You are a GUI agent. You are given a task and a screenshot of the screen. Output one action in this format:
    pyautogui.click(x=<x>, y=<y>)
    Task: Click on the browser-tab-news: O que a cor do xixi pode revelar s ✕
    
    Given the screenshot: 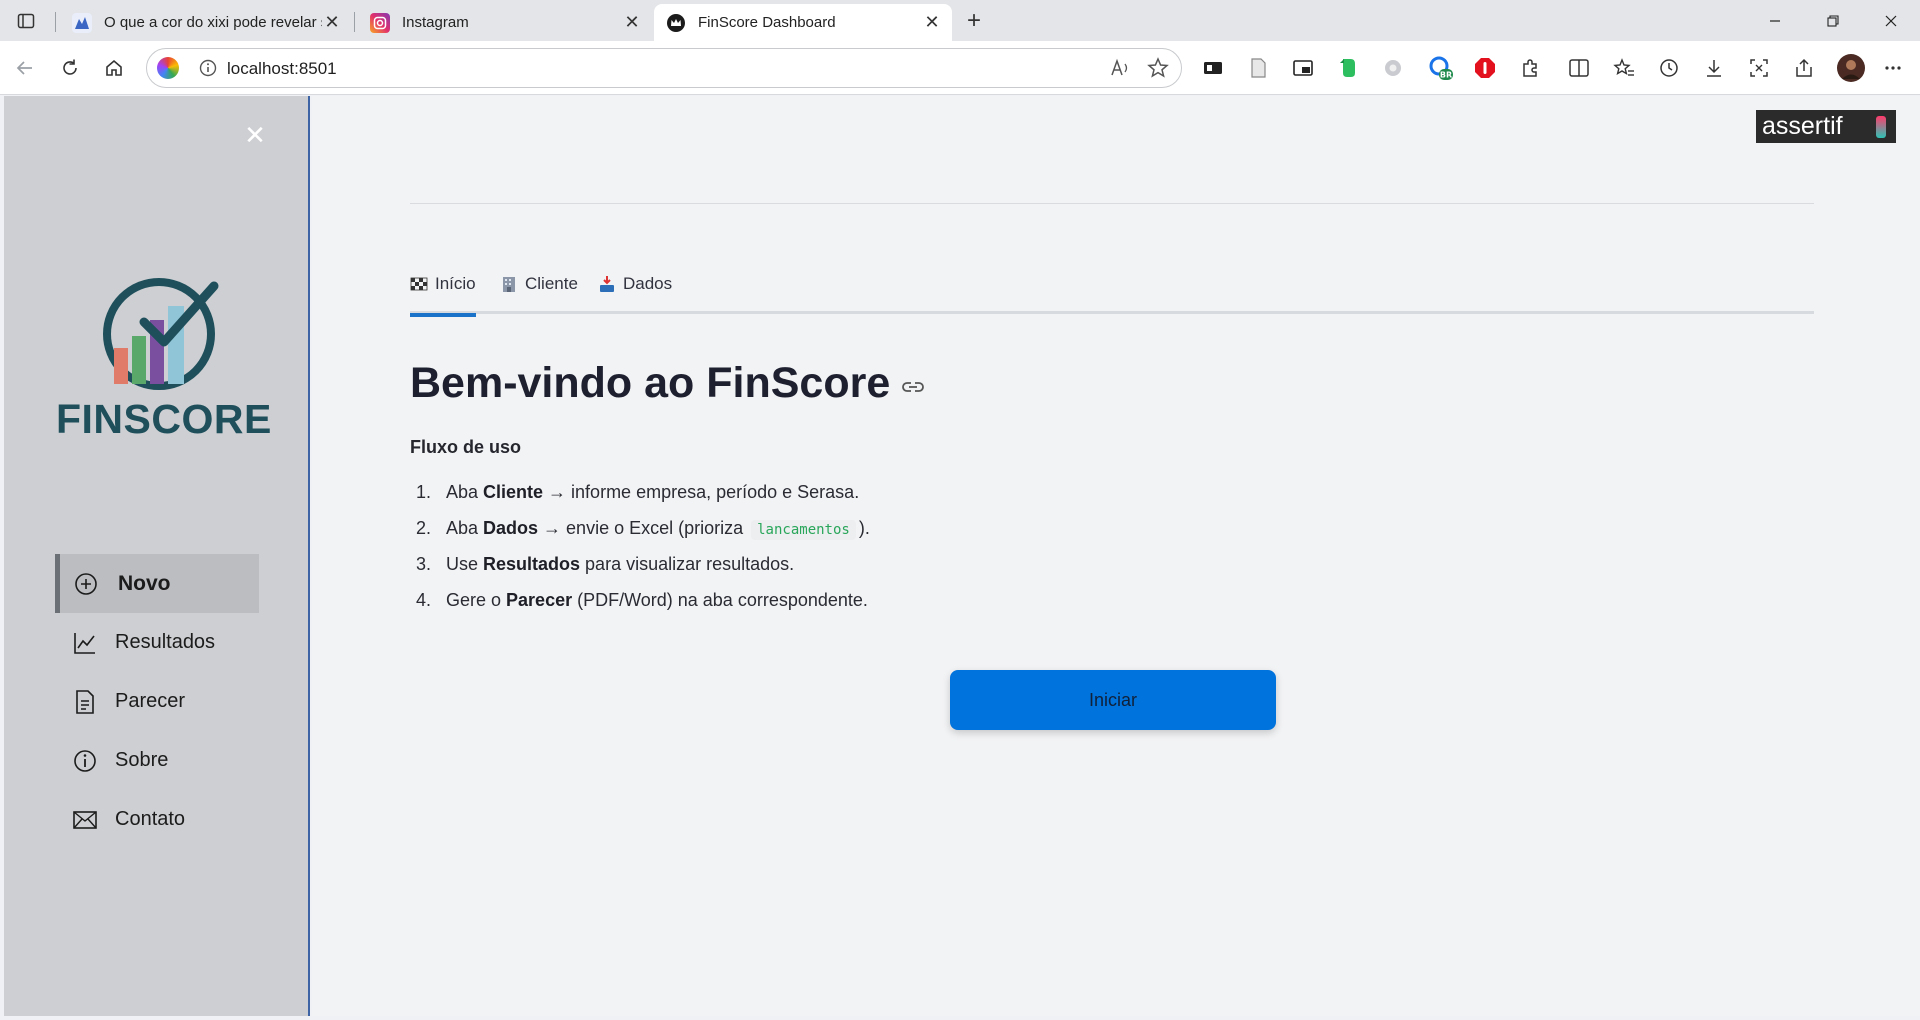 What is the action you would take?
    pyautogui.click(x=206, y=22)
    